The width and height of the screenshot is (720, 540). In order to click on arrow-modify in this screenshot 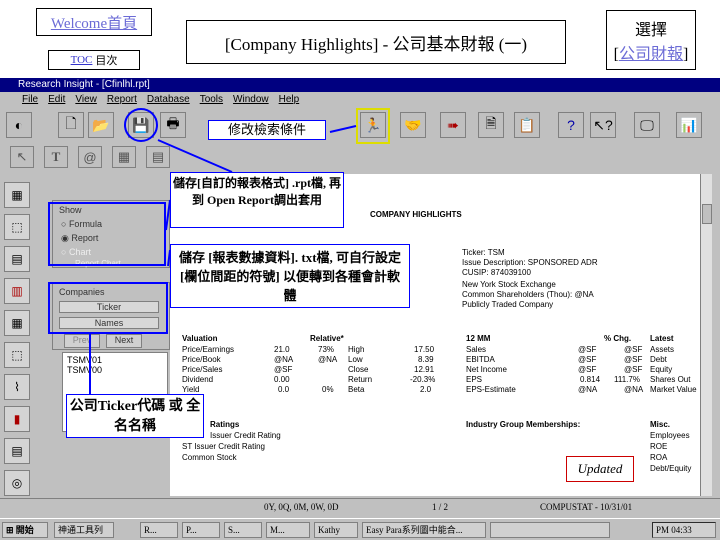, I will do `click(343, 129)`.